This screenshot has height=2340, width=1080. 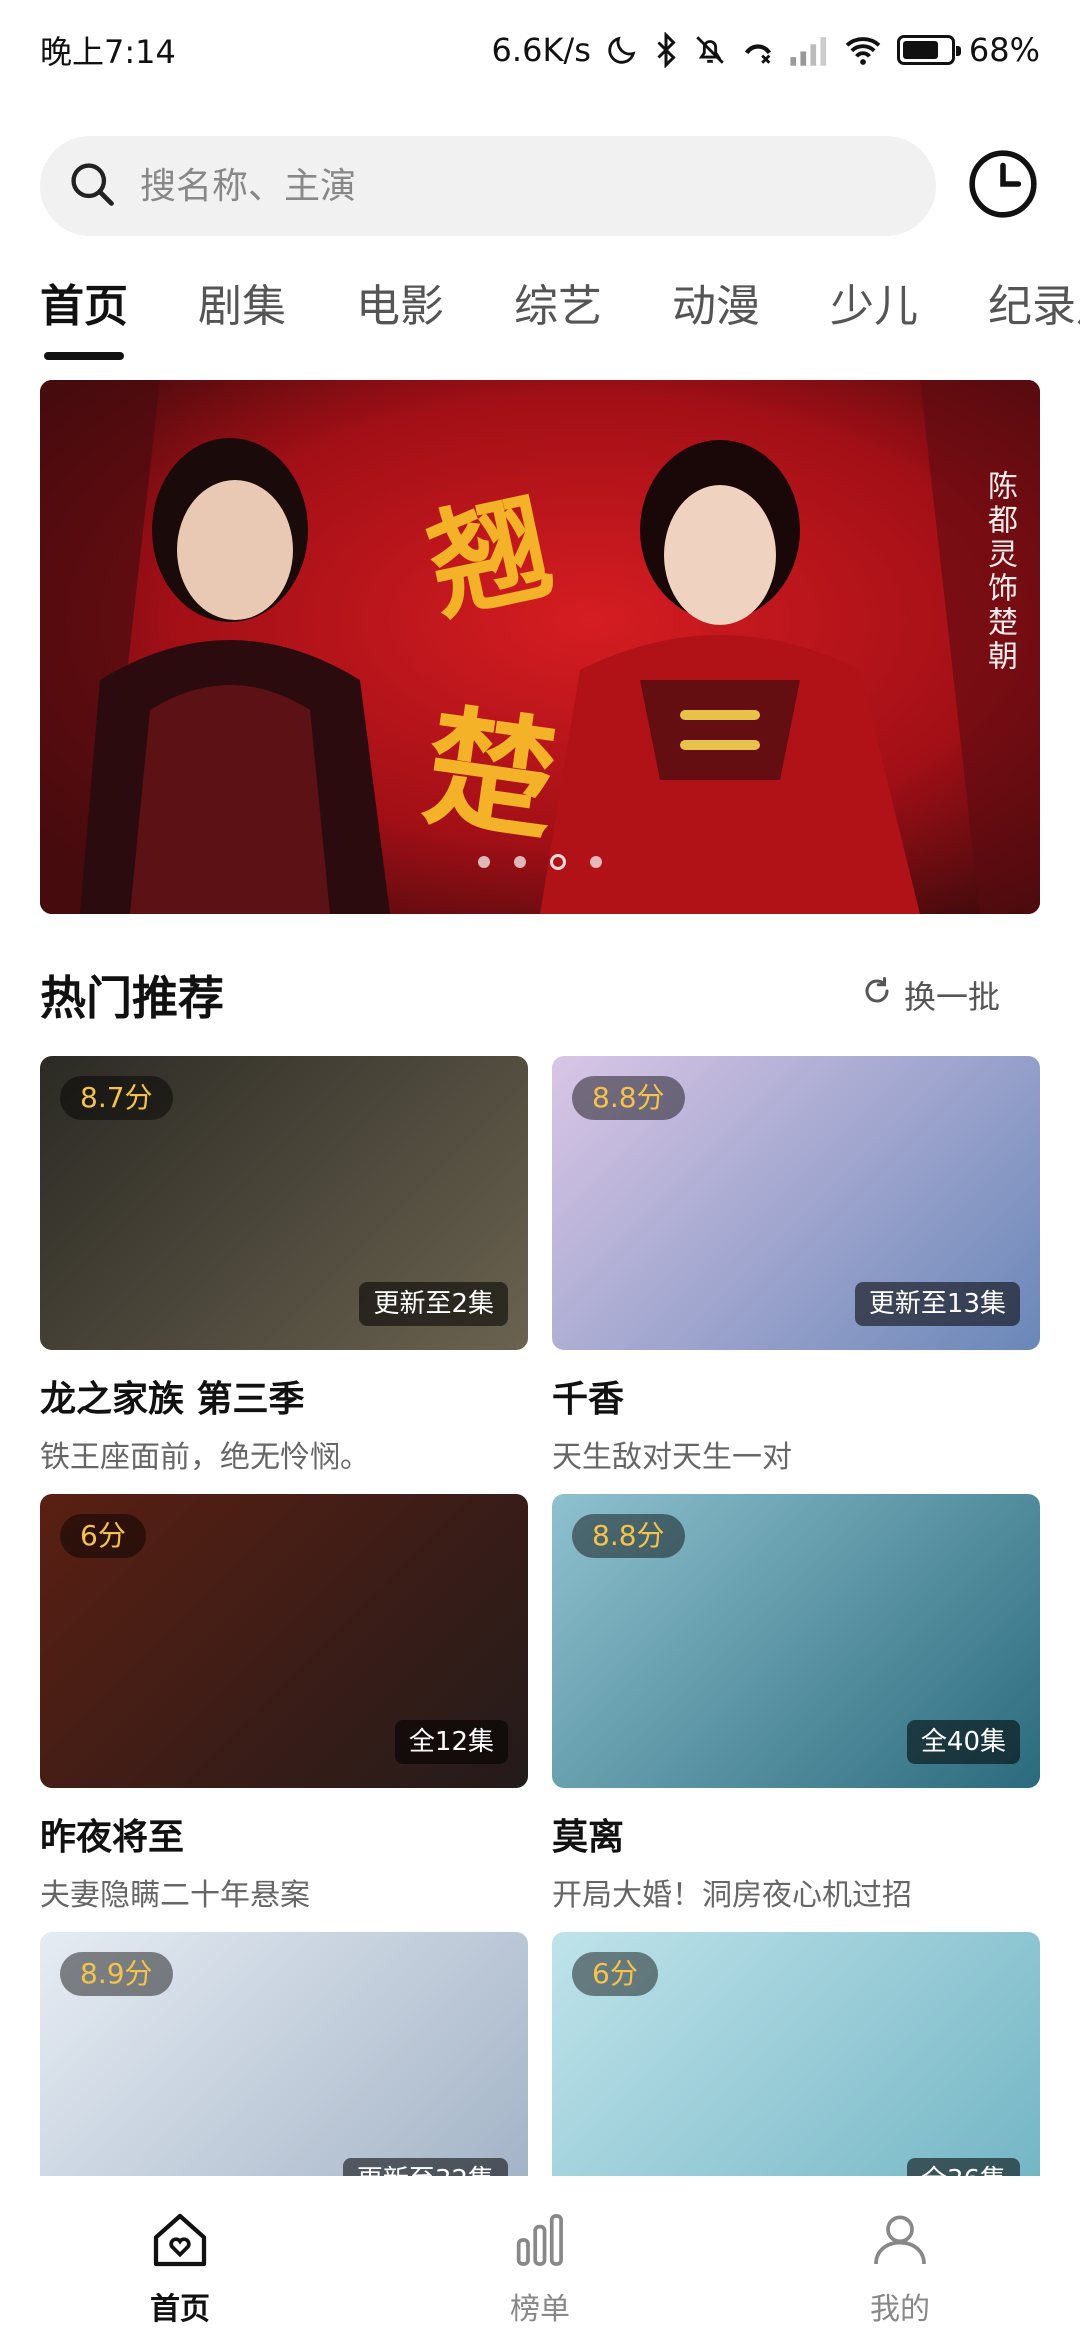 What do you see at coordinates (520, 186) in the screenshot?
I see `search-input` at bounding box center [520, 186].